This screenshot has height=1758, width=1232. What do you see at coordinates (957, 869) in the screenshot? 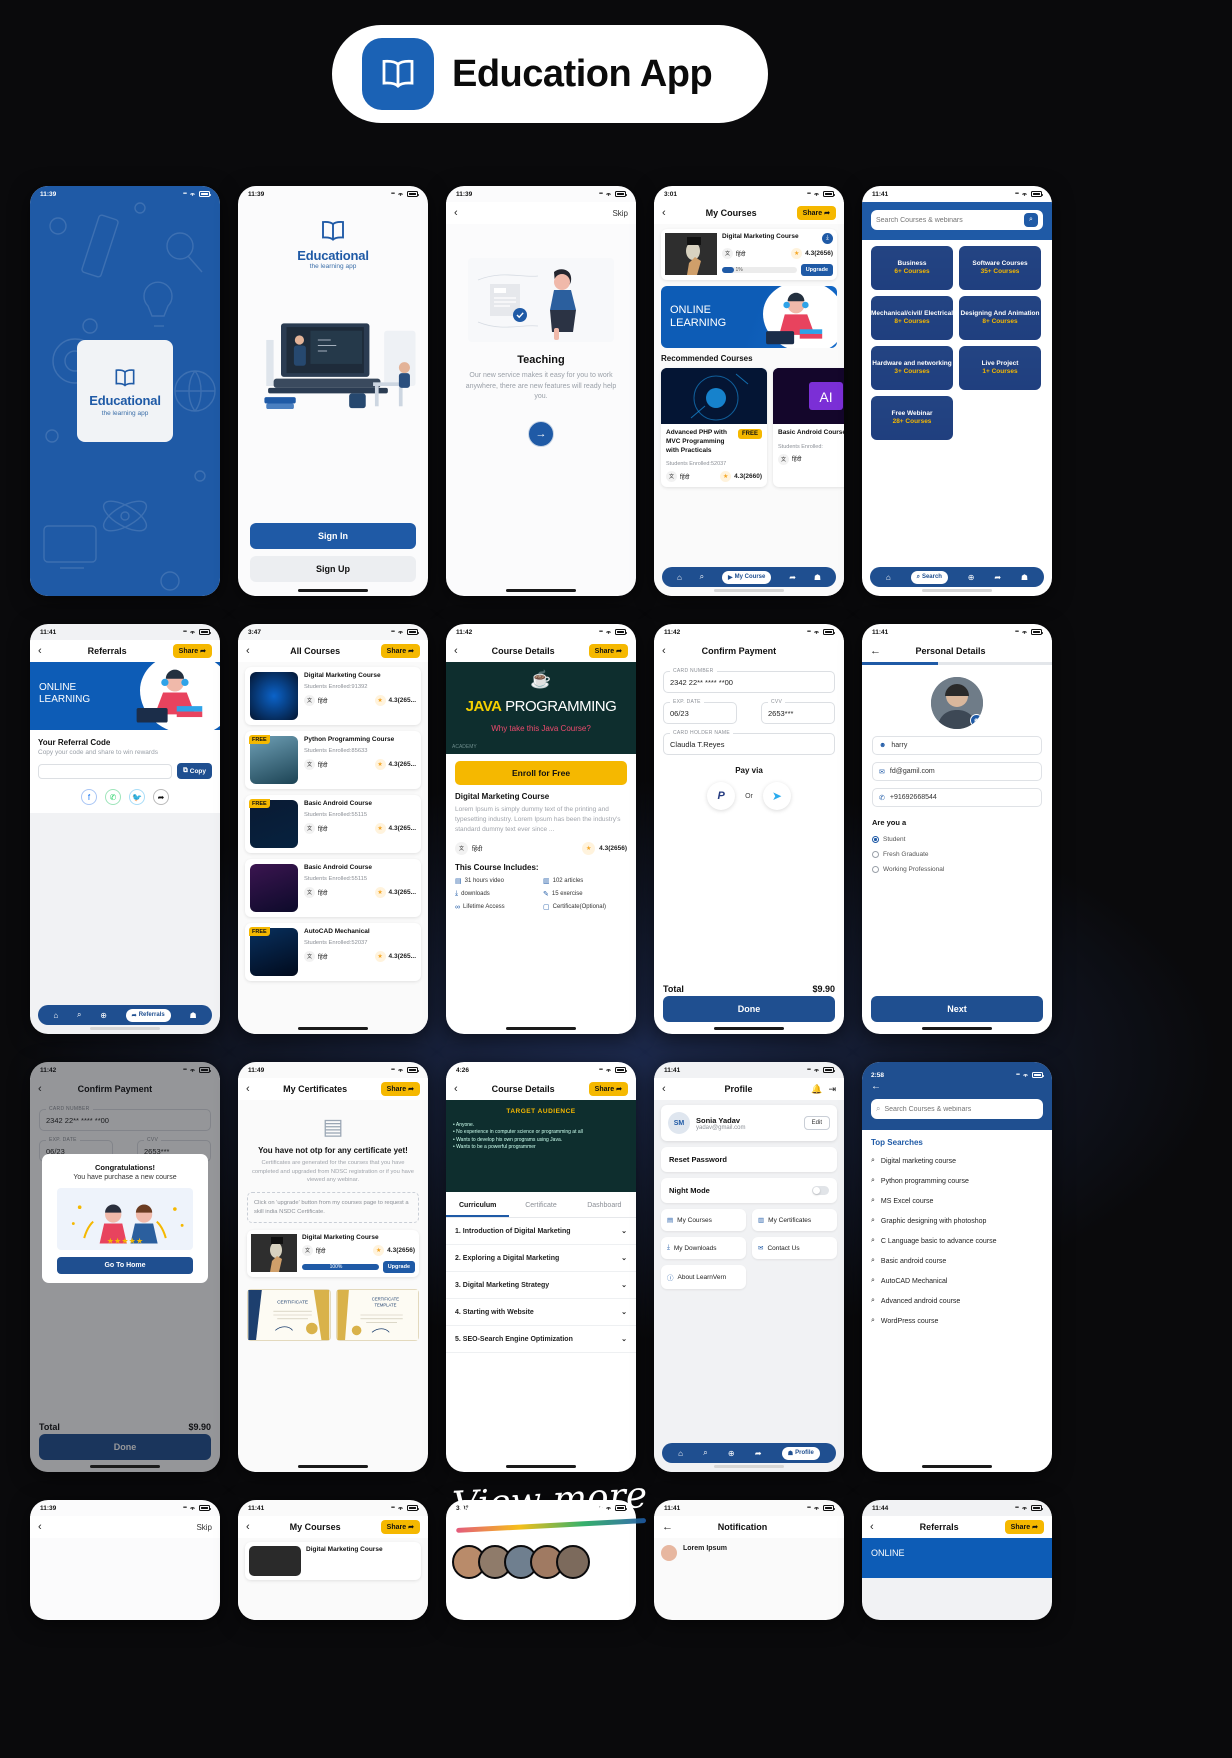
I see `option-working-professional: Working Professional` at bounding box center [957, 869].